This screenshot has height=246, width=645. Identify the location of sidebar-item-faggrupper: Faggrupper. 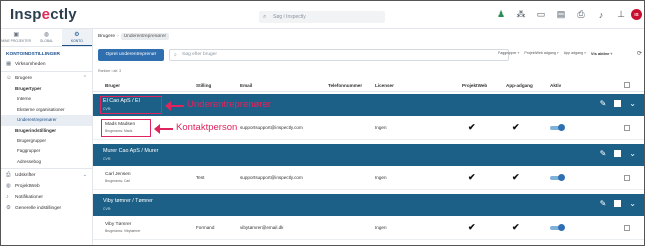
(46, 151).